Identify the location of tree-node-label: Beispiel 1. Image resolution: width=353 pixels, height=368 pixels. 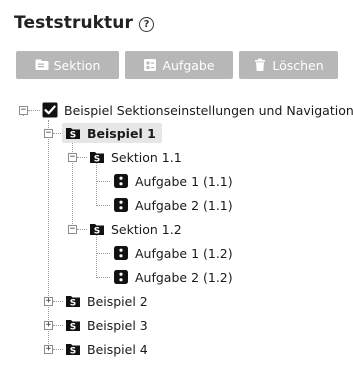
(121, 133).